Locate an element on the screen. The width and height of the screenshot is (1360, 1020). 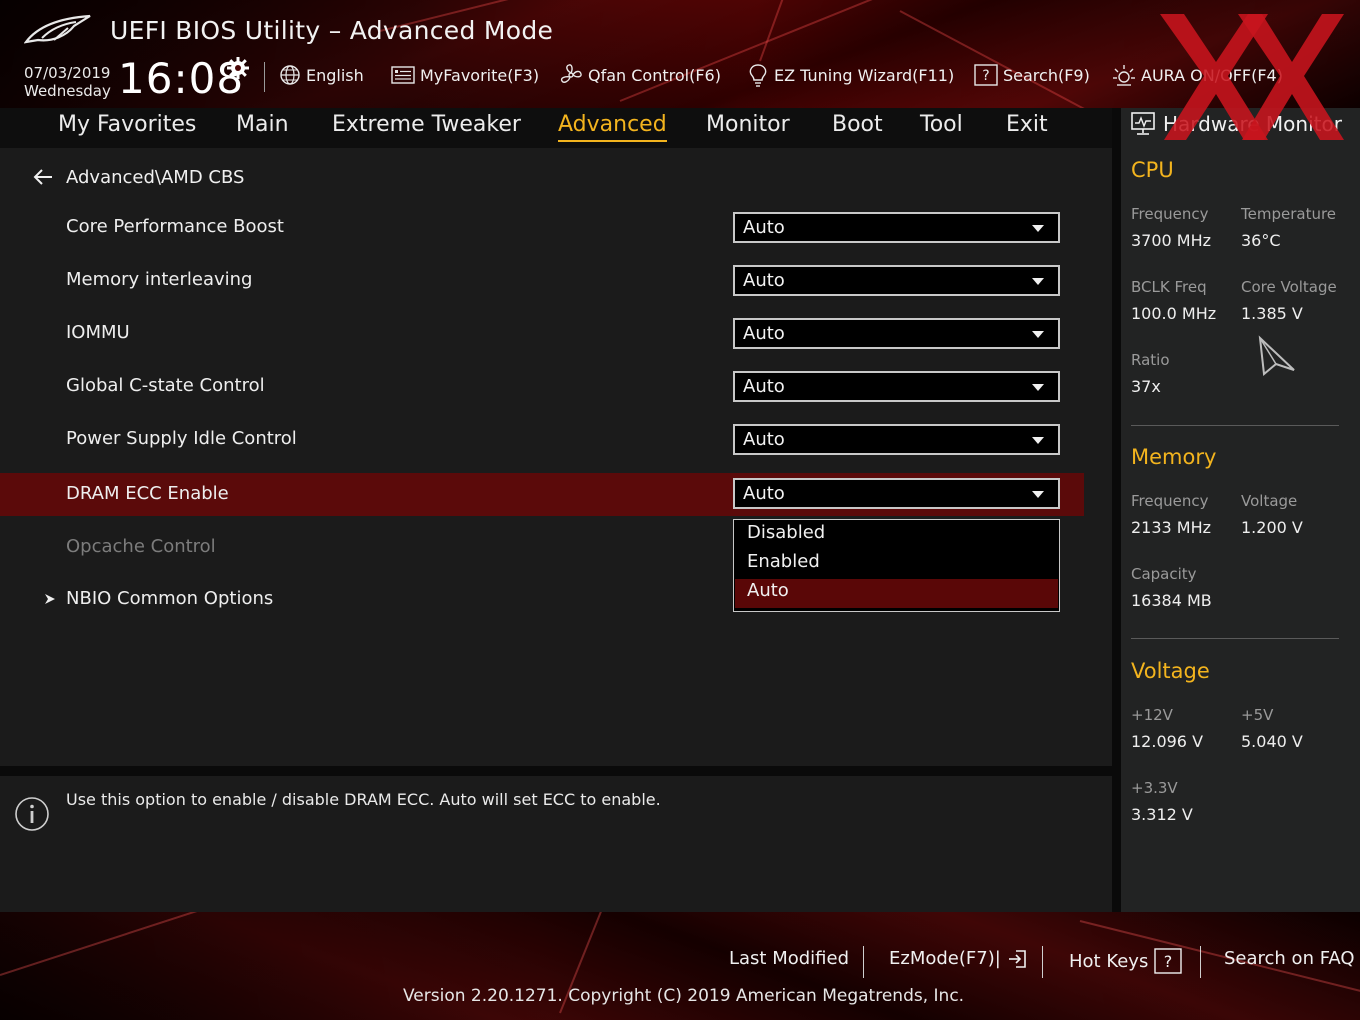
dropdown-options-list: Disabled Enabled Auto is located at coordinates (896, 565).